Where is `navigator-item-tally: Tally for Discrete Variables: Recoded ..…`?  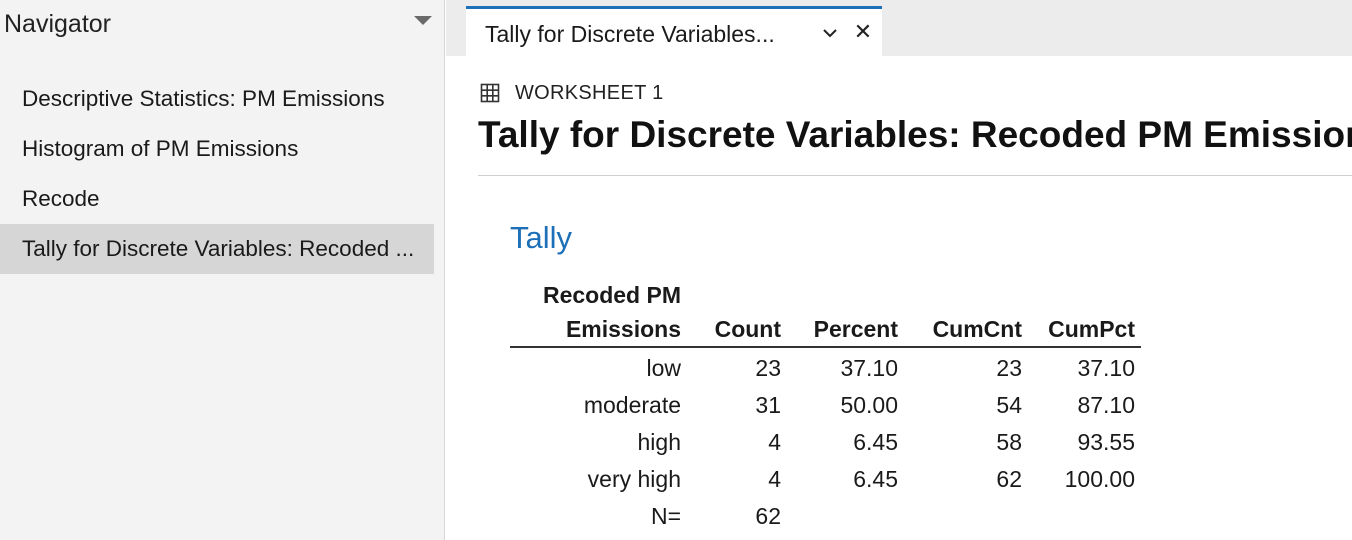
navigator-item-tally: Tally for Discrete Variables: Recoded ..… is located at coordinates (217, 249).